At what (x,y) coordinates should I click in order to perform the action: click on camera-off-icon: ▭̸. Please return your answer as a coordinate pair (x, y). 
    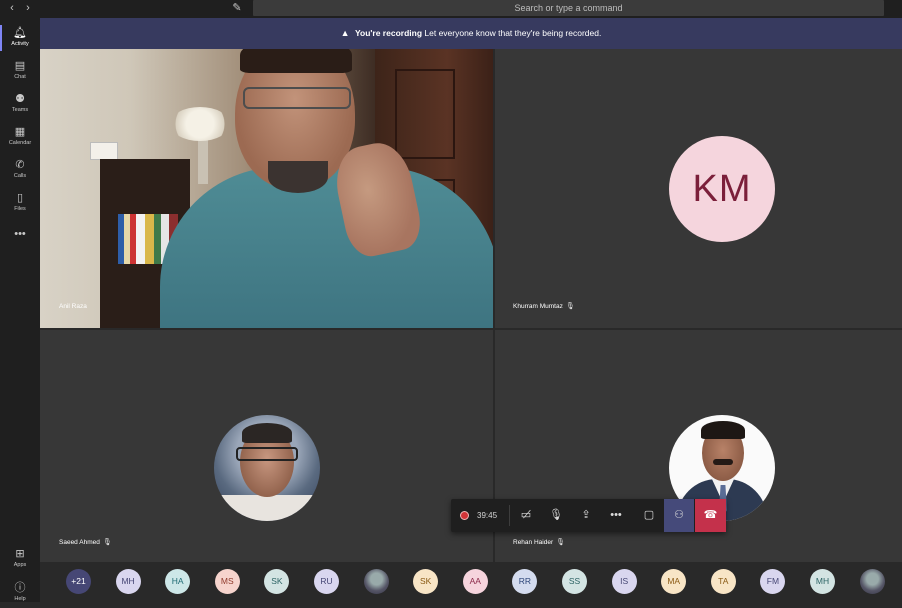
    Looking at the image, I should click on (526, 515).